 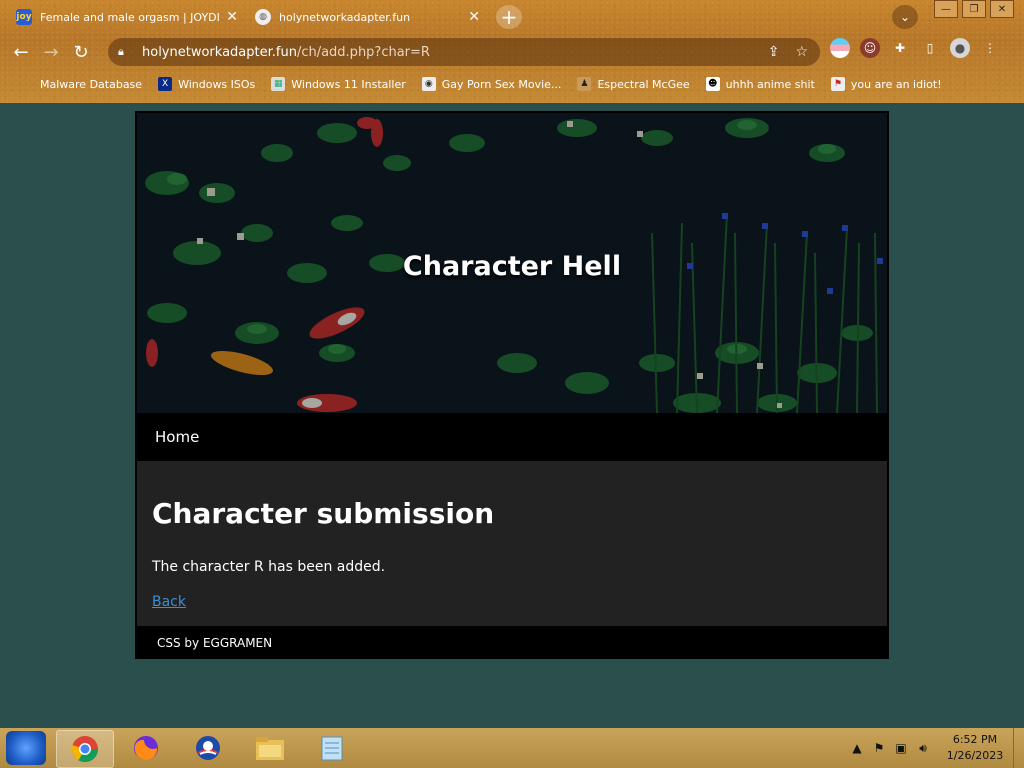 I want to click on show-desktop-button, so click(x=1018, y=748).